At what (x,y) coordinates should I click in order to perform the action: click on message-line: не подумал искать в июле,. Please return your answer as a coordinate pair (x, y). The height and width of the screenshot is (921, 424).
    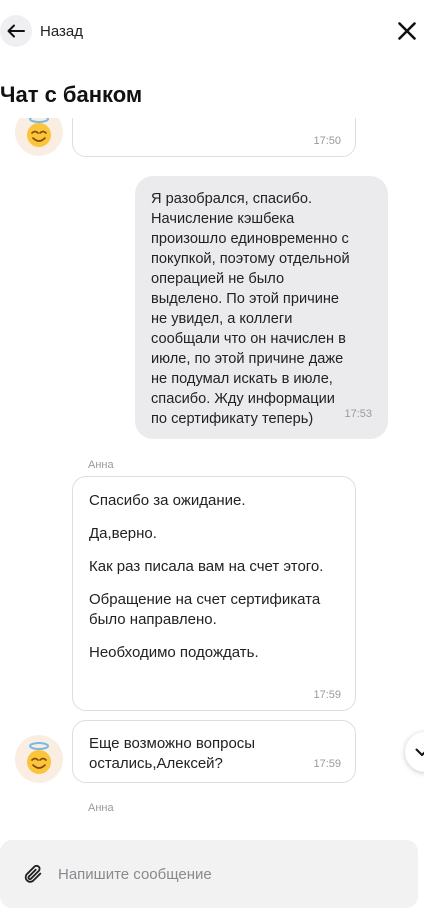
    Looking at the image, I should click on (242, 379).